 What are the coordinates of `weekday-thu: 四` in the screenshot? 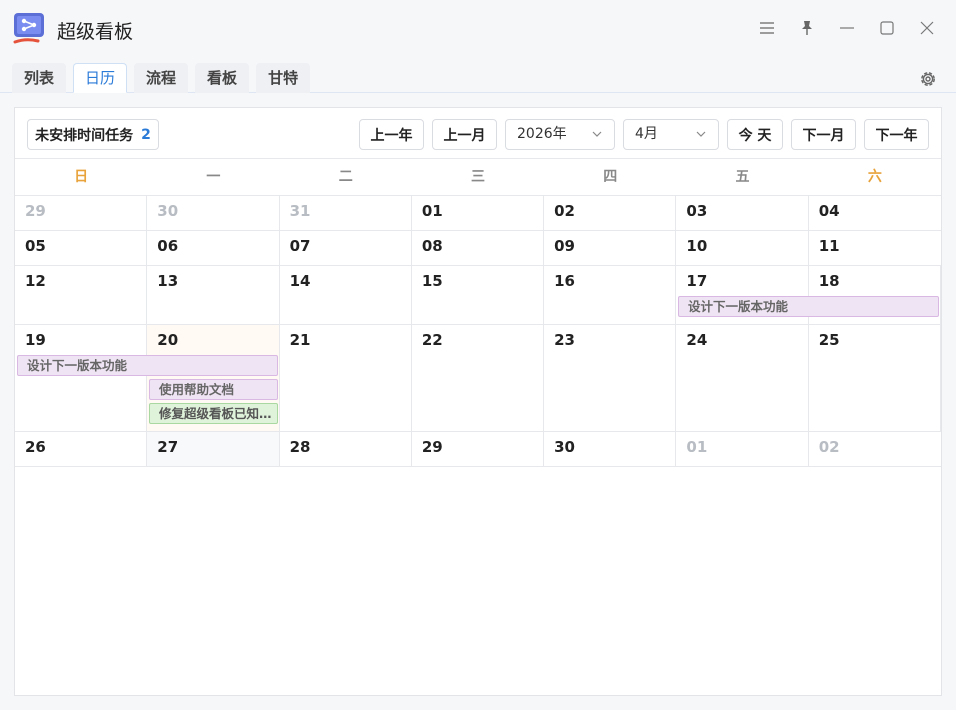 It's located at (610, 177).